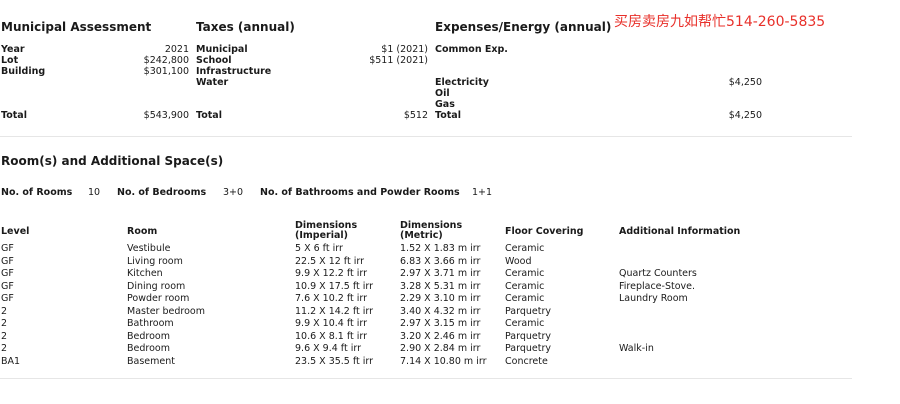  I want to click on cell-imperial: 9.9 X 12.2 ft irr, so click(331, 273).